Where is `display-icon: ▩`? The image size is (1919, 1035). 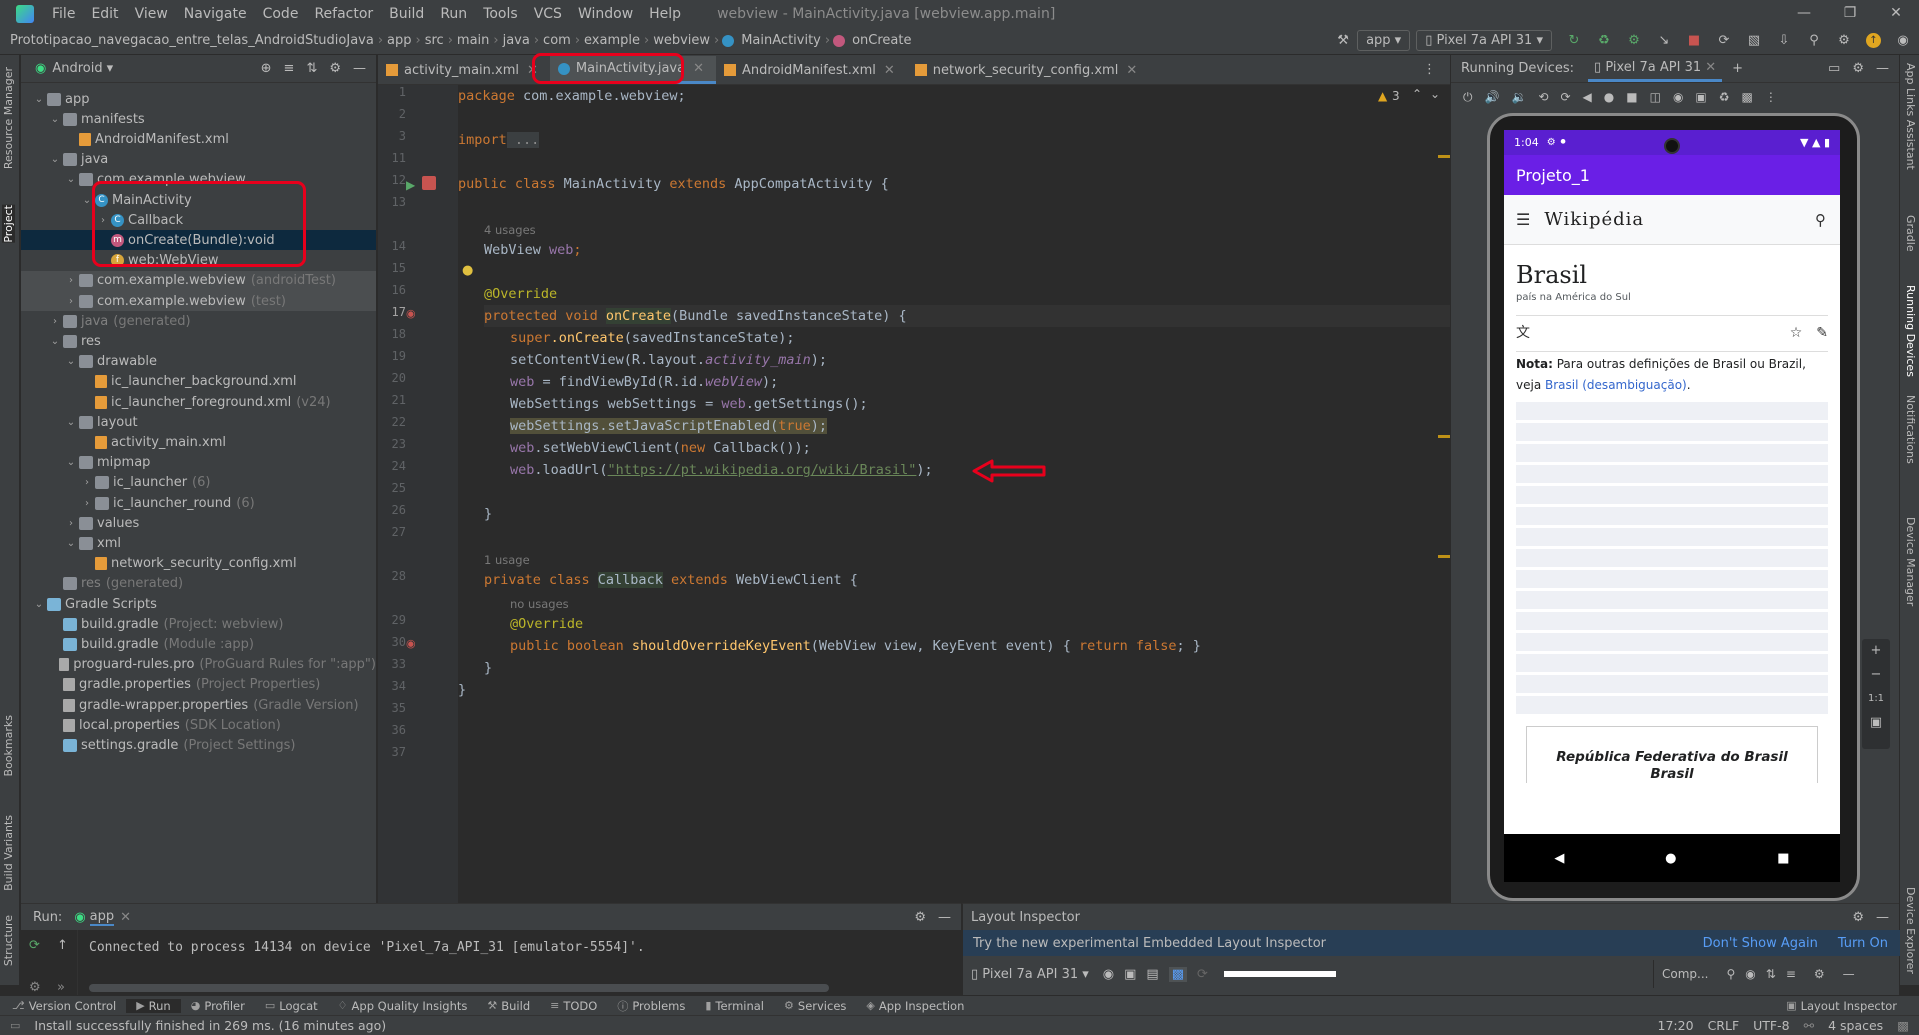 display-icon: ▩ is located at coordinates (1747, 97).